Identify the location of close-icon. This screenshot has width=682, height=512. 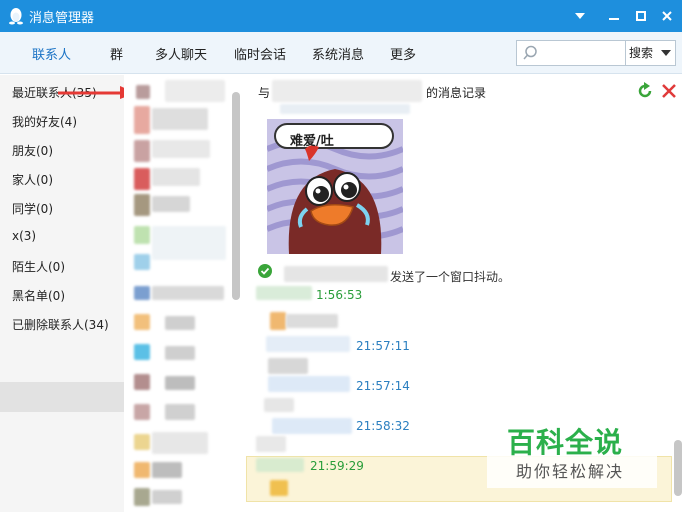
(667, 16).